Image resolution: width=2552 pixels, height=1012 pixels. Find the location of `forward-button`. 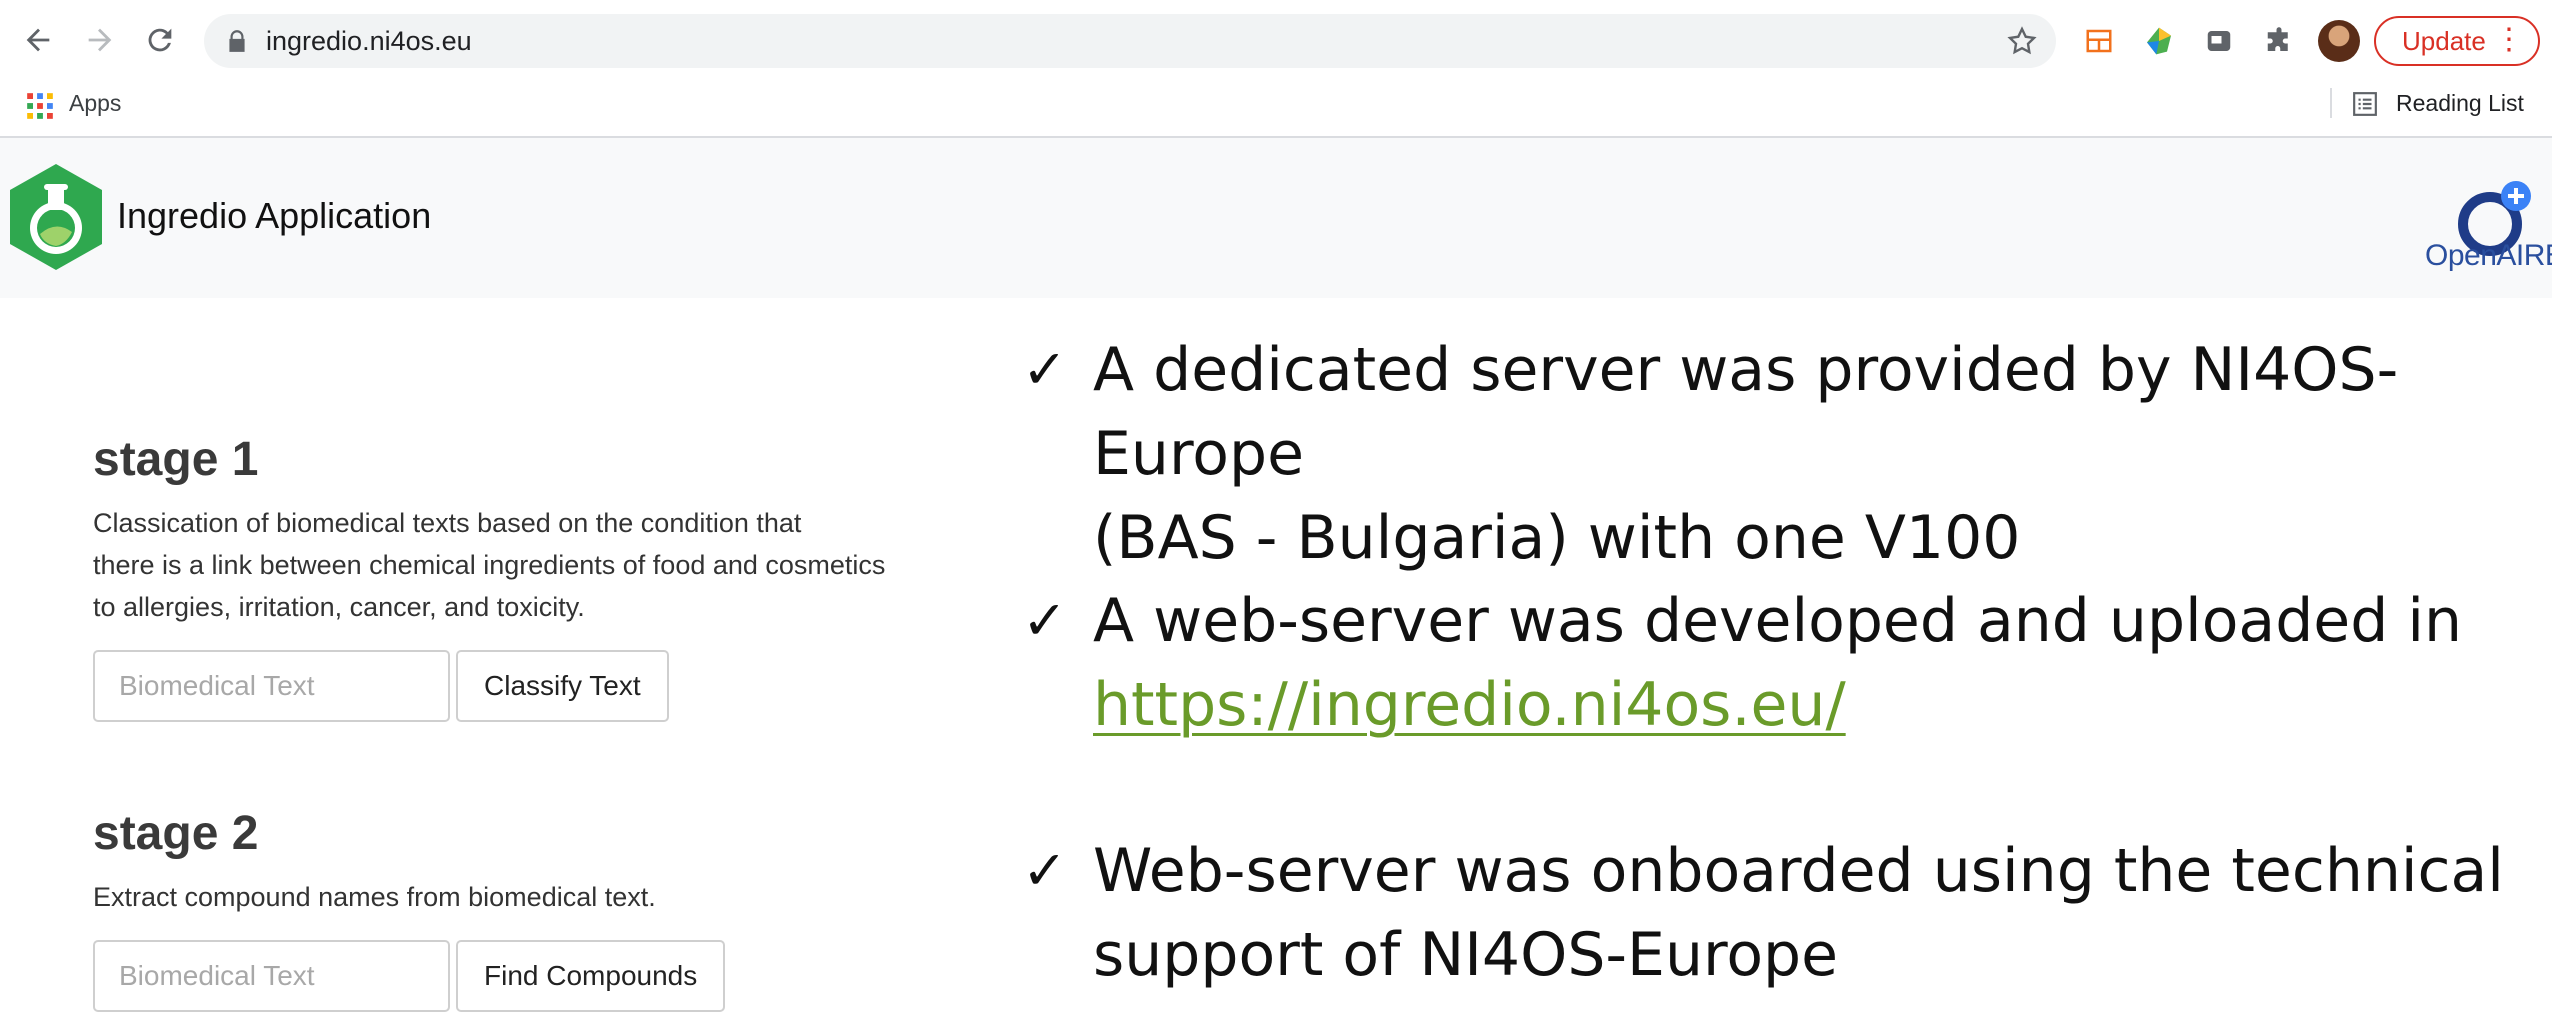

forward-button is located at coordinates (100, 40).